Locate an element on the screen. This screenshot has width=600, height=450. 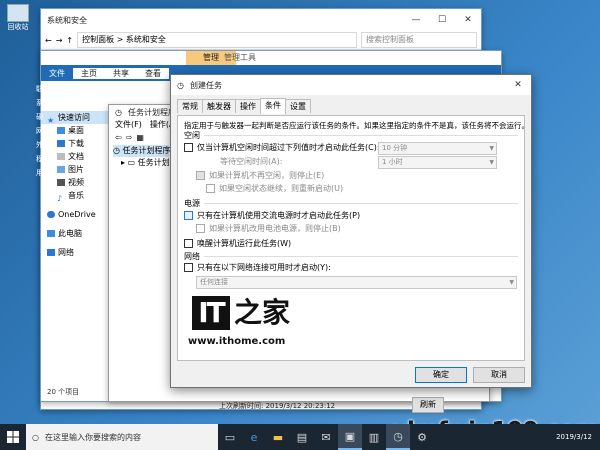
maximize-button: ☐ is located at coordinates (442, 20).